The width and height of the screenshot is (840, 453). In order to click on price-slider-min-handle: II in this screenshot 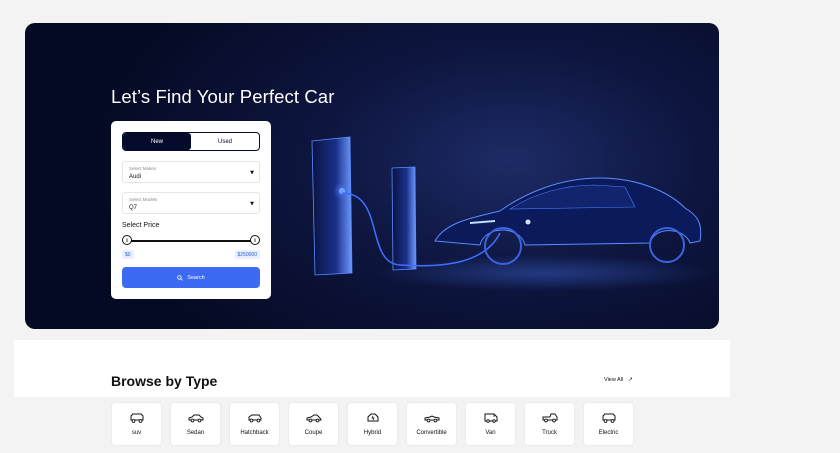, I will do `click(127, 240)`.